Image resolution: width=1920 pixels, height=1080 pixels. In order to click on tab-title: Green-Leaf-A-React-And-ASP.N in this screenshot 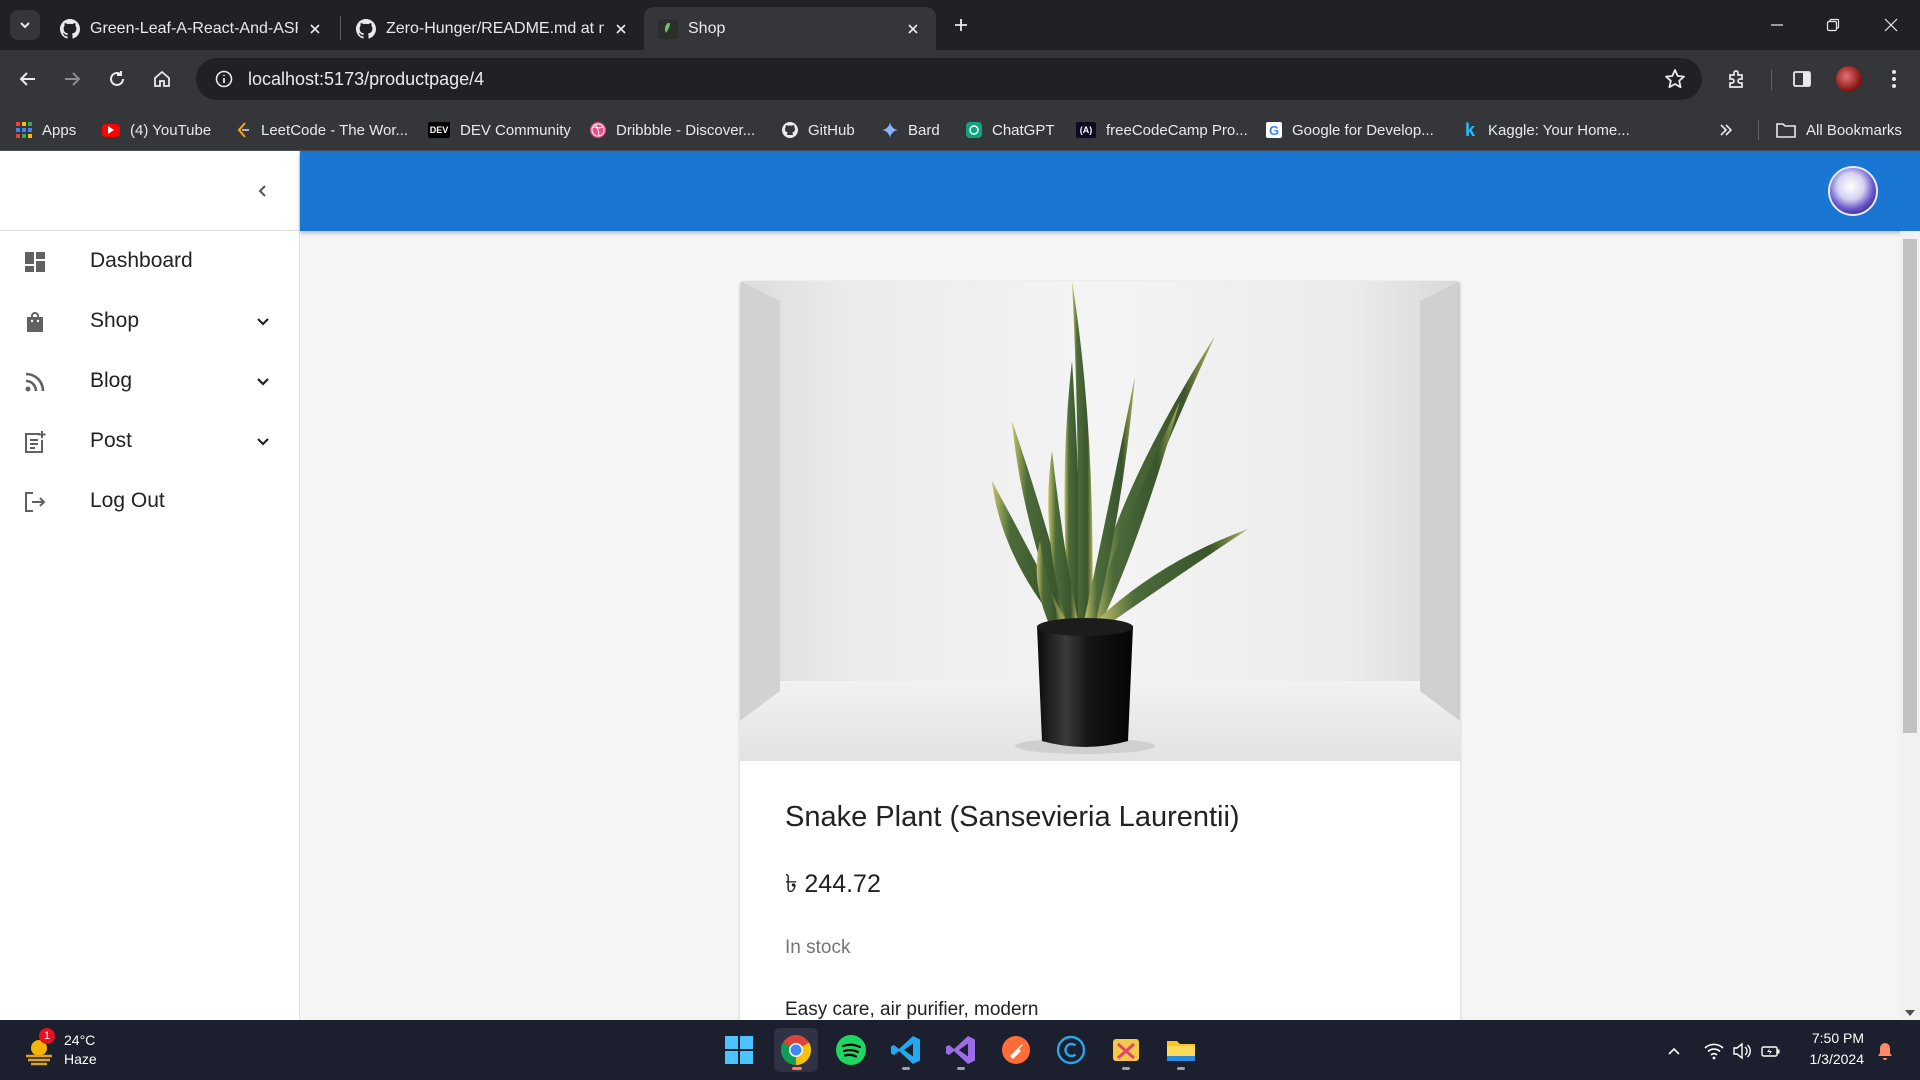, I will do `click(194, 28)`.